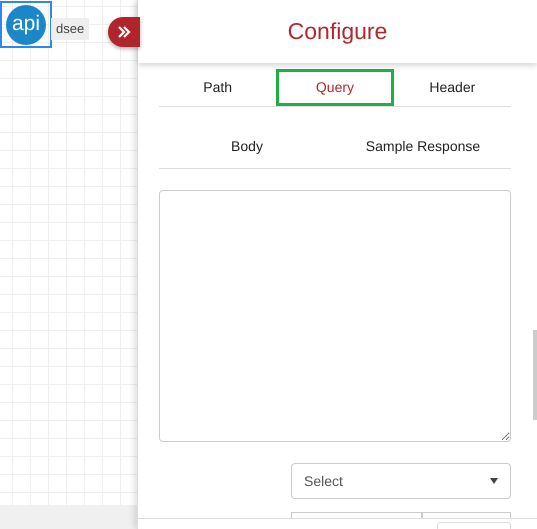 The width and height of the screenshot is (537, 529). I want to click on tab: Body, so click(247, 137).